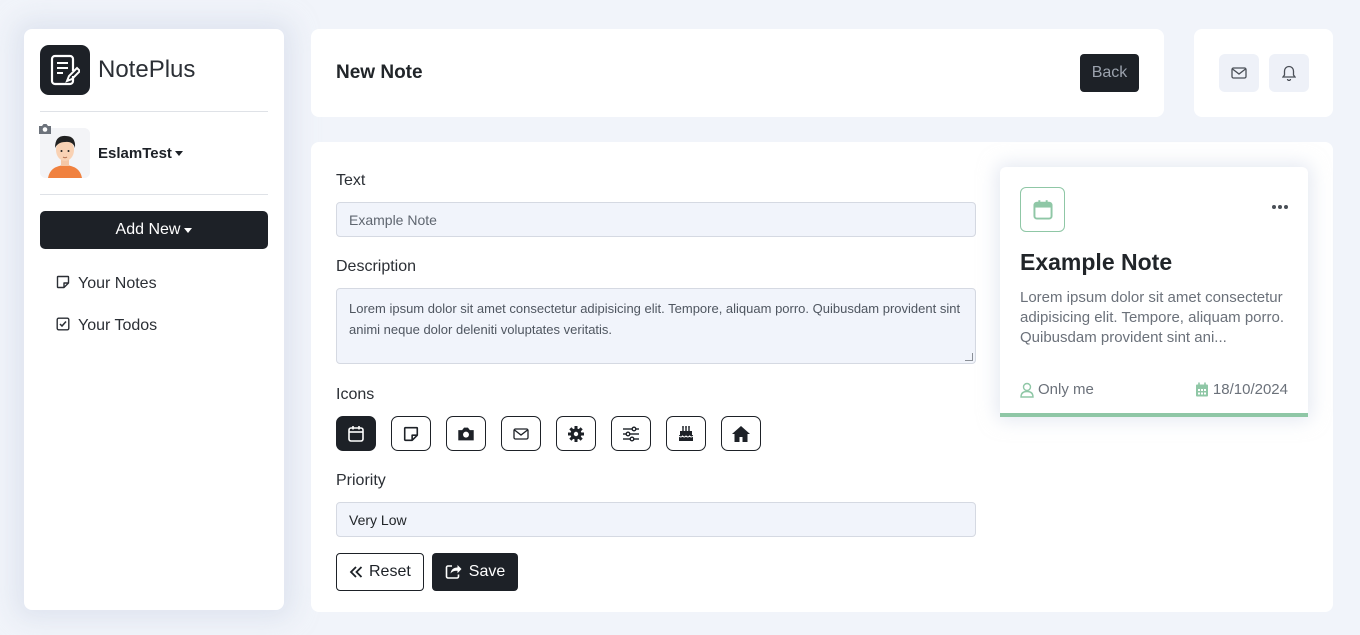 The width and height of the screenshot is (1360, 635). I want to click on sidebar-item-your-todos: Your Todos, so click(154, 326).